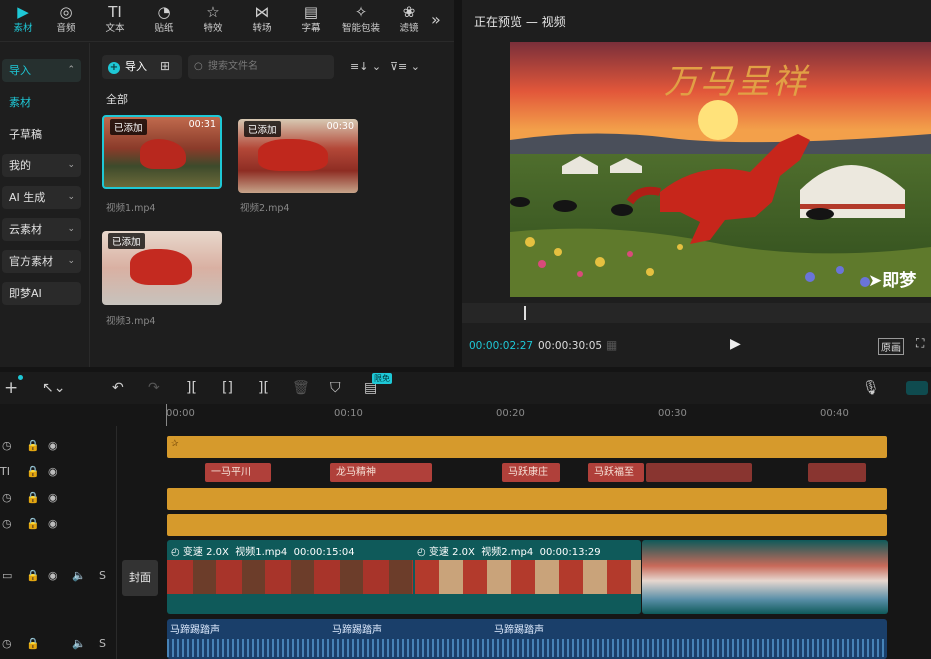 This screenshot has height=659, width=931. What do you see at coordinates (66, 21) in the screenshot?
I see `tab-audio: ◎ 音频` at bounding box center [66, 21].